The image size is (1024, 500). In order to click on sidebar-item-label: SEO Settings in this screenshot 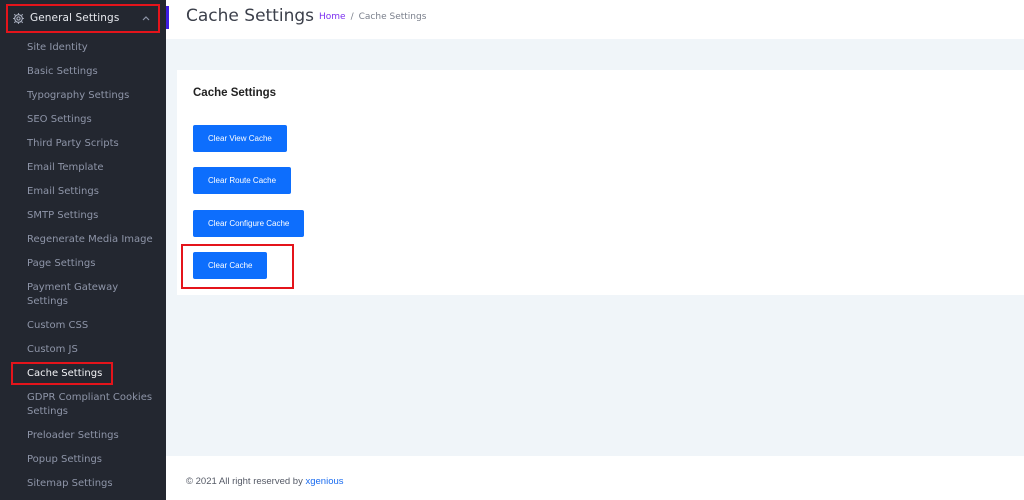, I will do `click(59, 119)`.